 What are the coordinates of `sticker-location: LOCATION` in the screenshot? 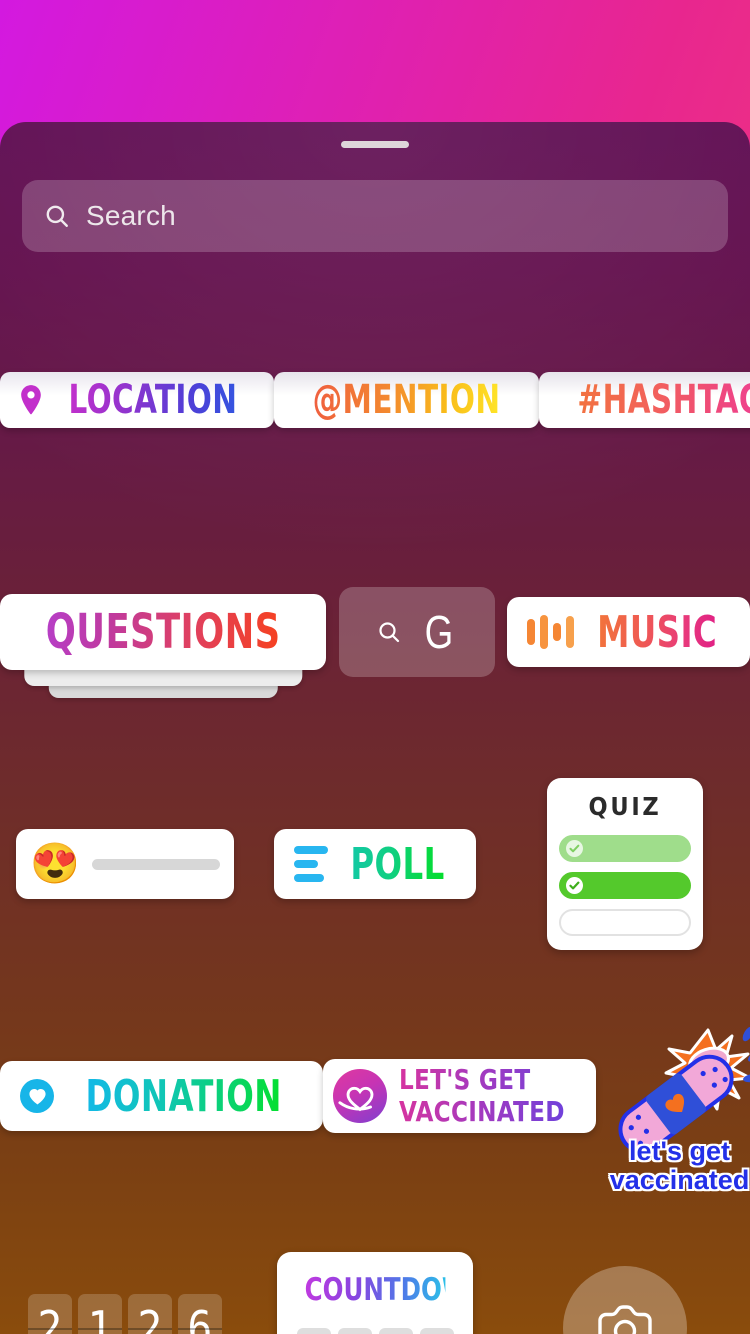 It's located at (137, 400).